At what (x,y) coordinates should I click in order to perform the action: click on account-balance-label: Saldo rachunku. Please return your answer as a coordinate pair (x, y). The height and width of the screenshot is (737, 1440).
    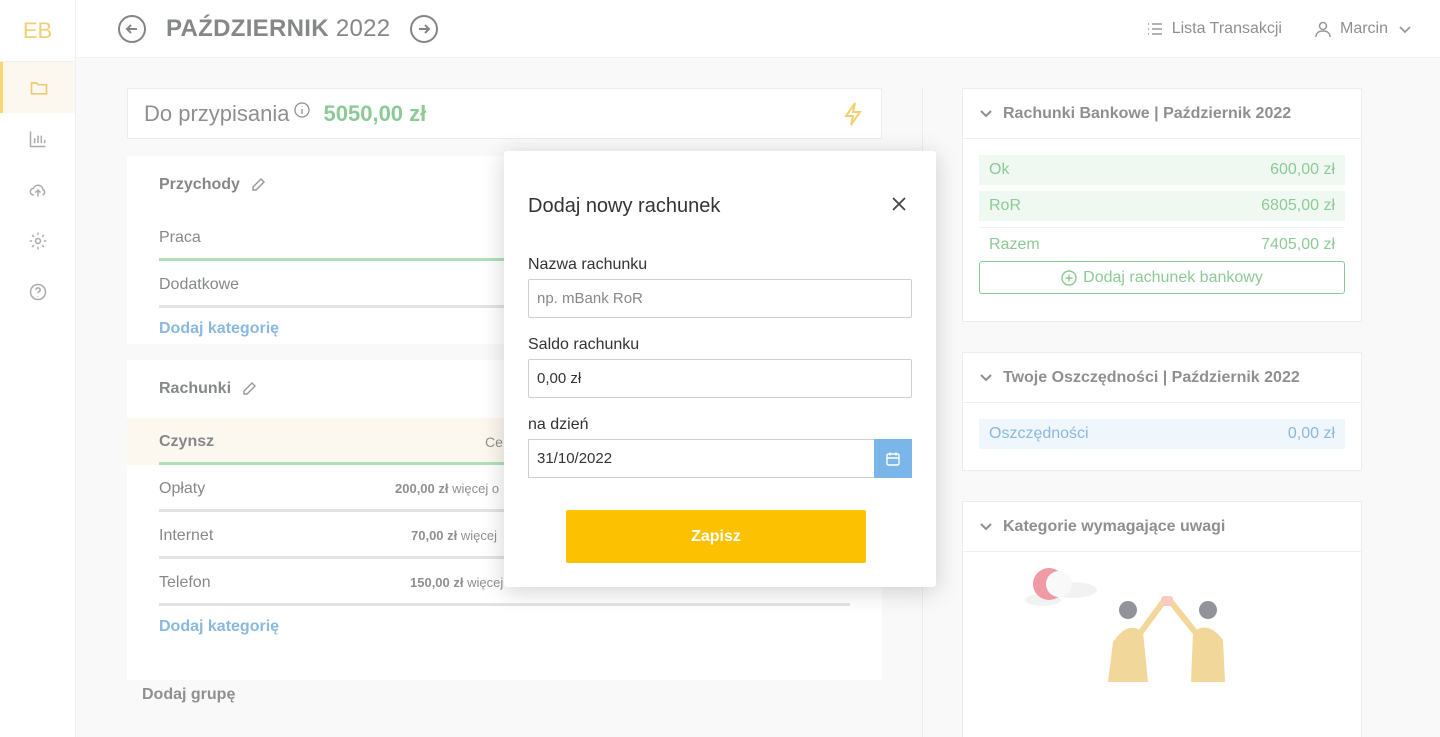
    Looking at the image, I should click on (584, 344).